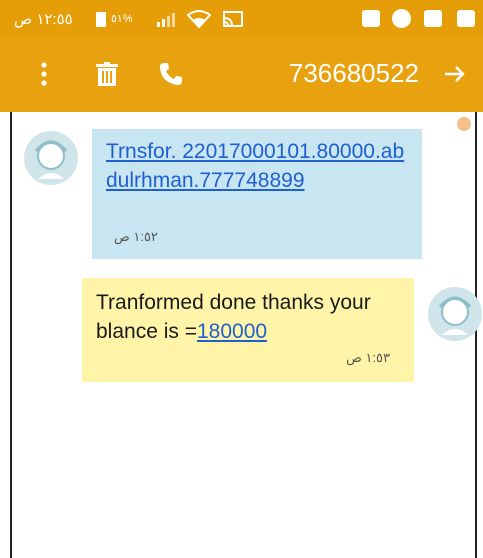  What do you see at coordinates (122, 19) in the screenshot?
I see `battery-percent: %٥١` at bounding box center [122, 19].